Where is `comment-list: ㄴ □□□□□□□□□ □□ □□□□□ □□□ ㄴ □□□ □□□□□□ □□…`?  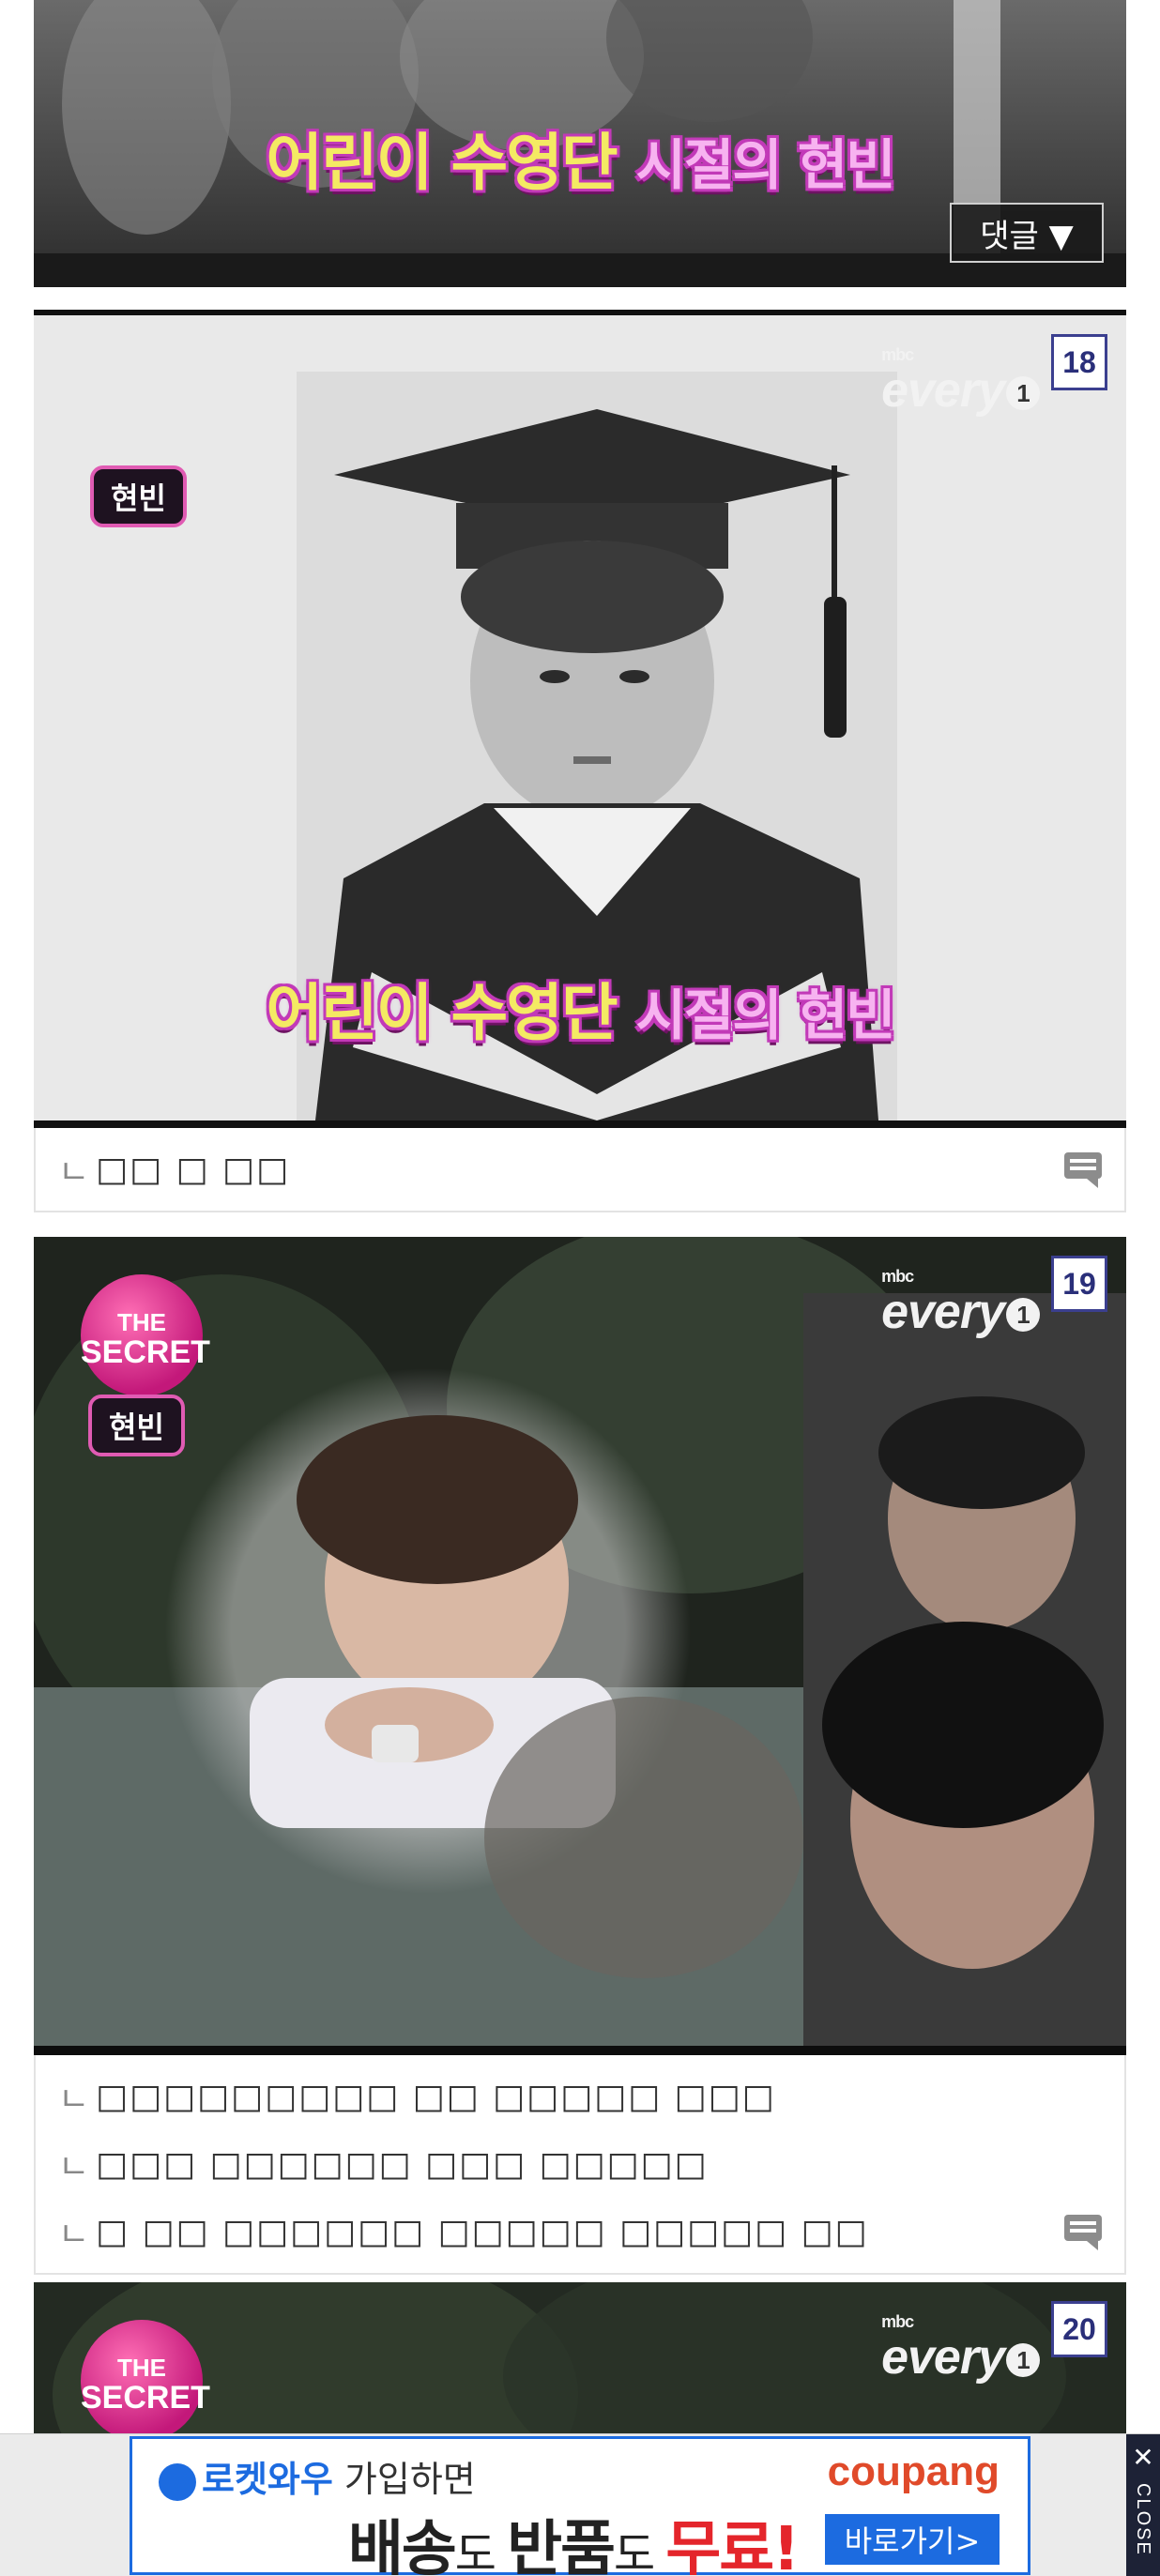
comment-list: ㄴ □□□□□□□□□ □□ □□□□□ □□□ ㄴ □□□ □□□□□□ □□… is located at coordinates (580, 2165).